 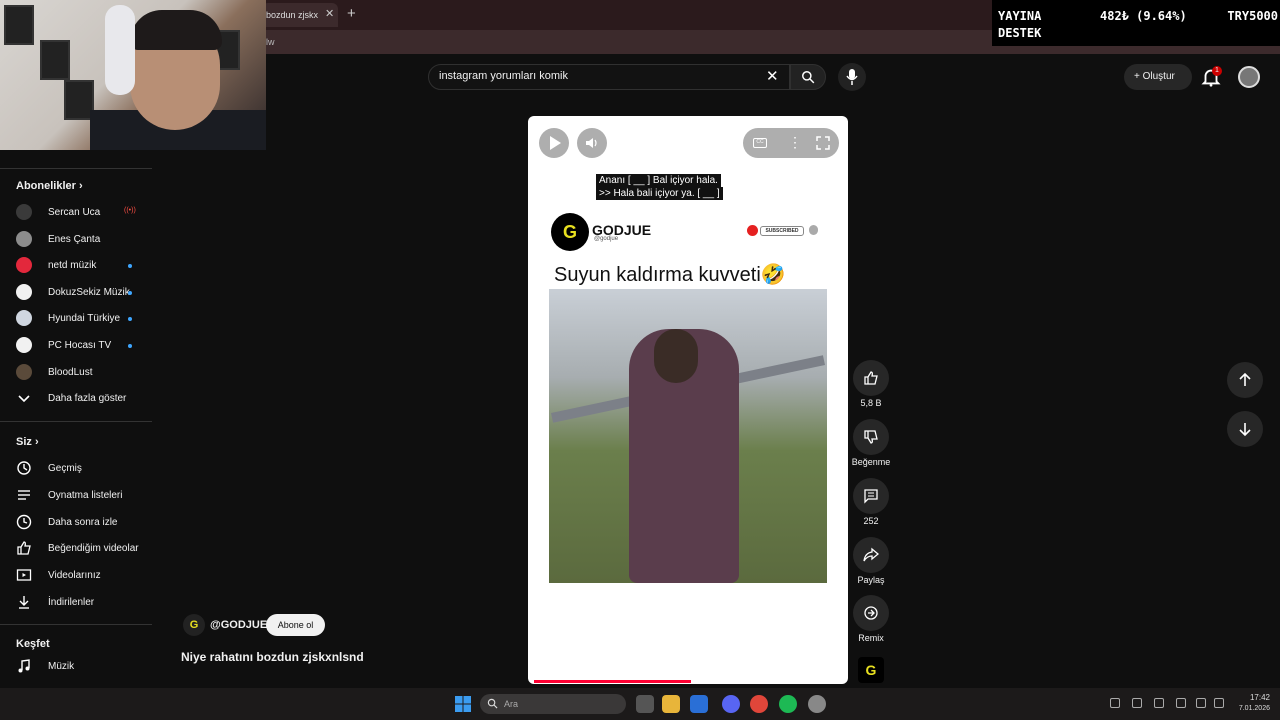 I want to click on thumbs-down-icon, so click(x=871, y=437).